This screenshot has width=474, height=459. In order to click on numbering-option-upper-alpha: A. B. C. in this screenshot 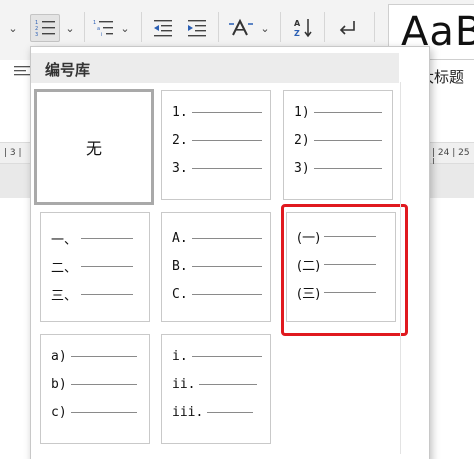, I will do `click(216, 267)`.